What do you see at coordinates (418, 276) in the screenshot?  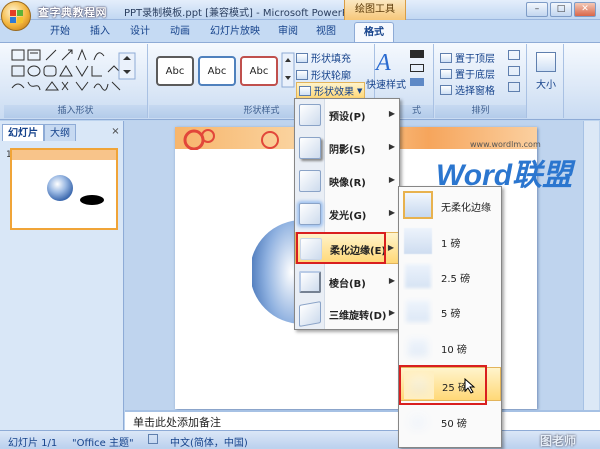 I see `soft-2-5pt-swatch-icon` at bounding box center [418, 276].